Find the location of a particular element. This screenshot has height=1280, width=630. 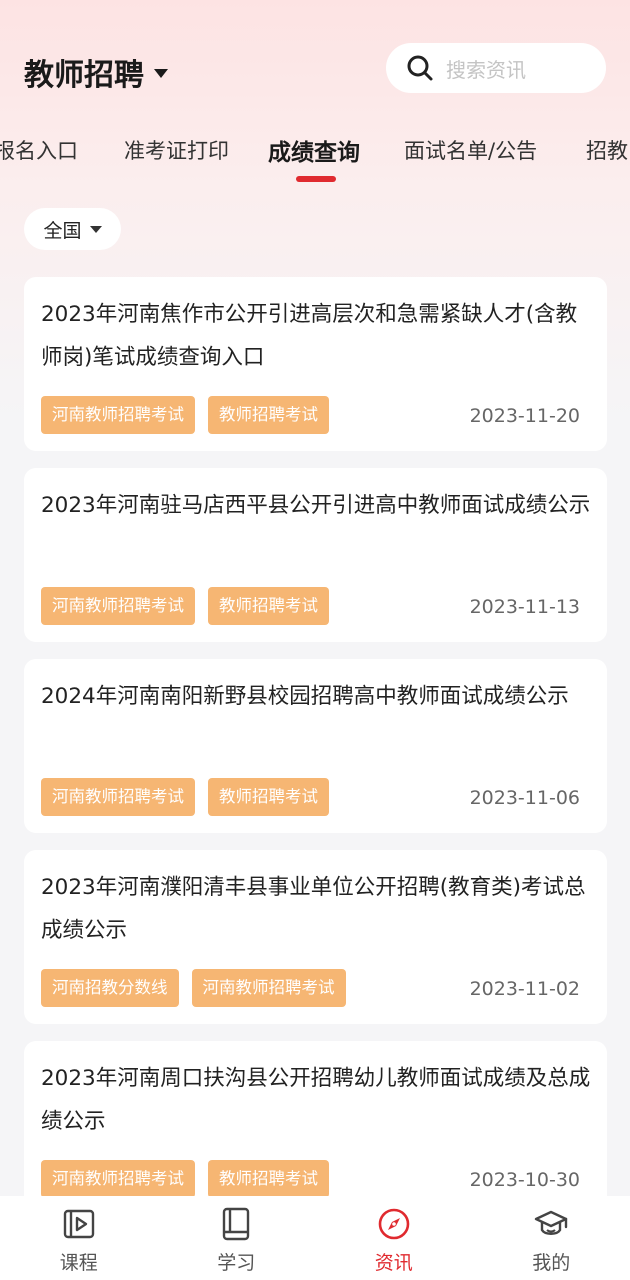

article-title: 2024年河南南阳新野县校园招聘高中教师面试成绩公示 is located at coordinates (305, 696).